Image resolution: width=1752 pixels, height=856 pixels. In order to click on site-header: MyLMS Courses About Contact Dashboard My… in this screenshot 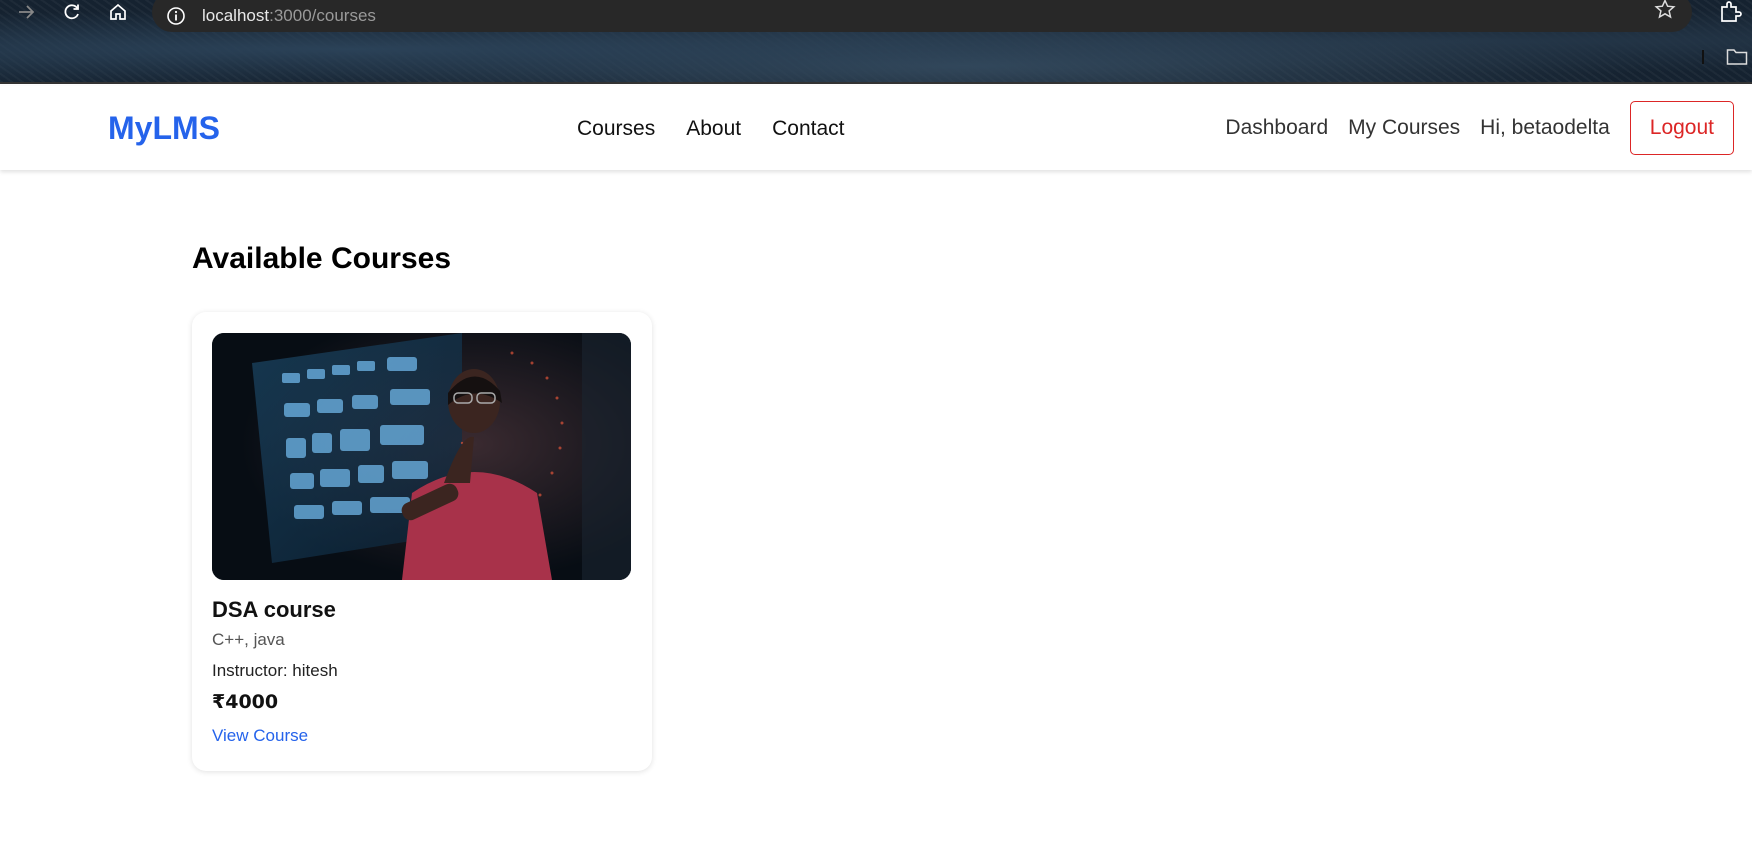, I will do `click(876, 128)`.